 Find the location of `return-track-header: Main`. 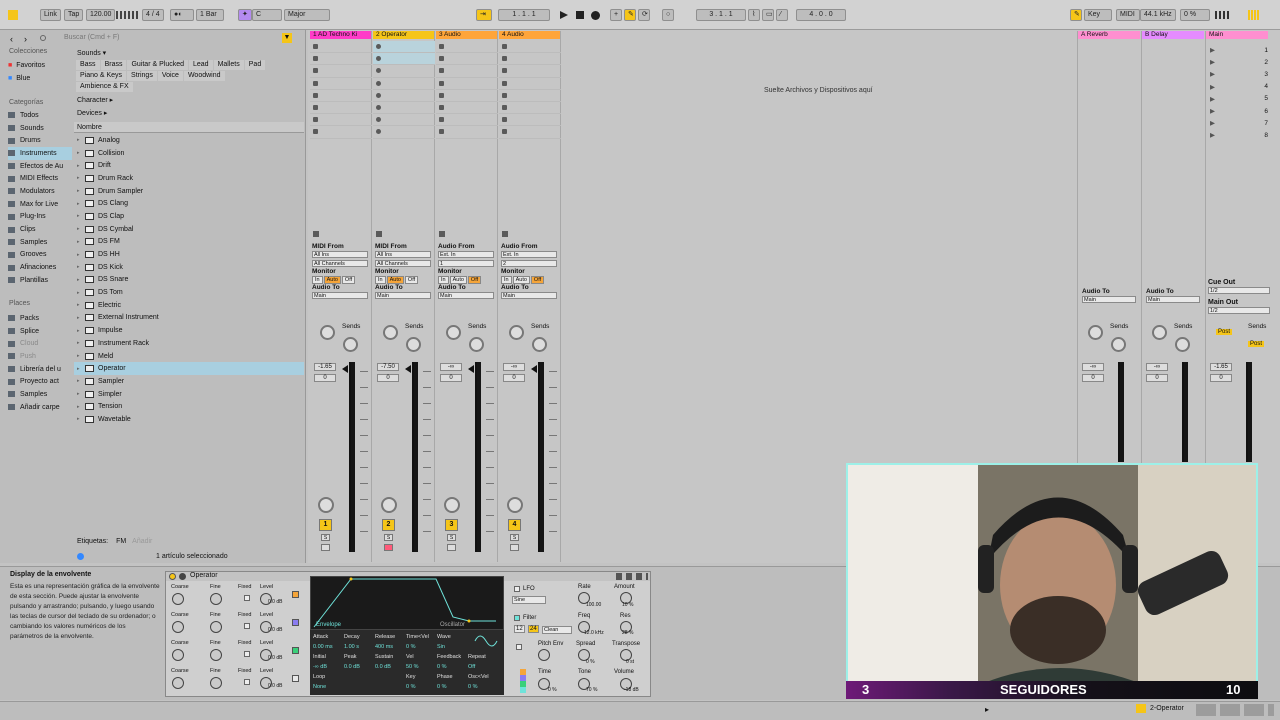

return-track-header: Main is located at coordinates (1237, 35).